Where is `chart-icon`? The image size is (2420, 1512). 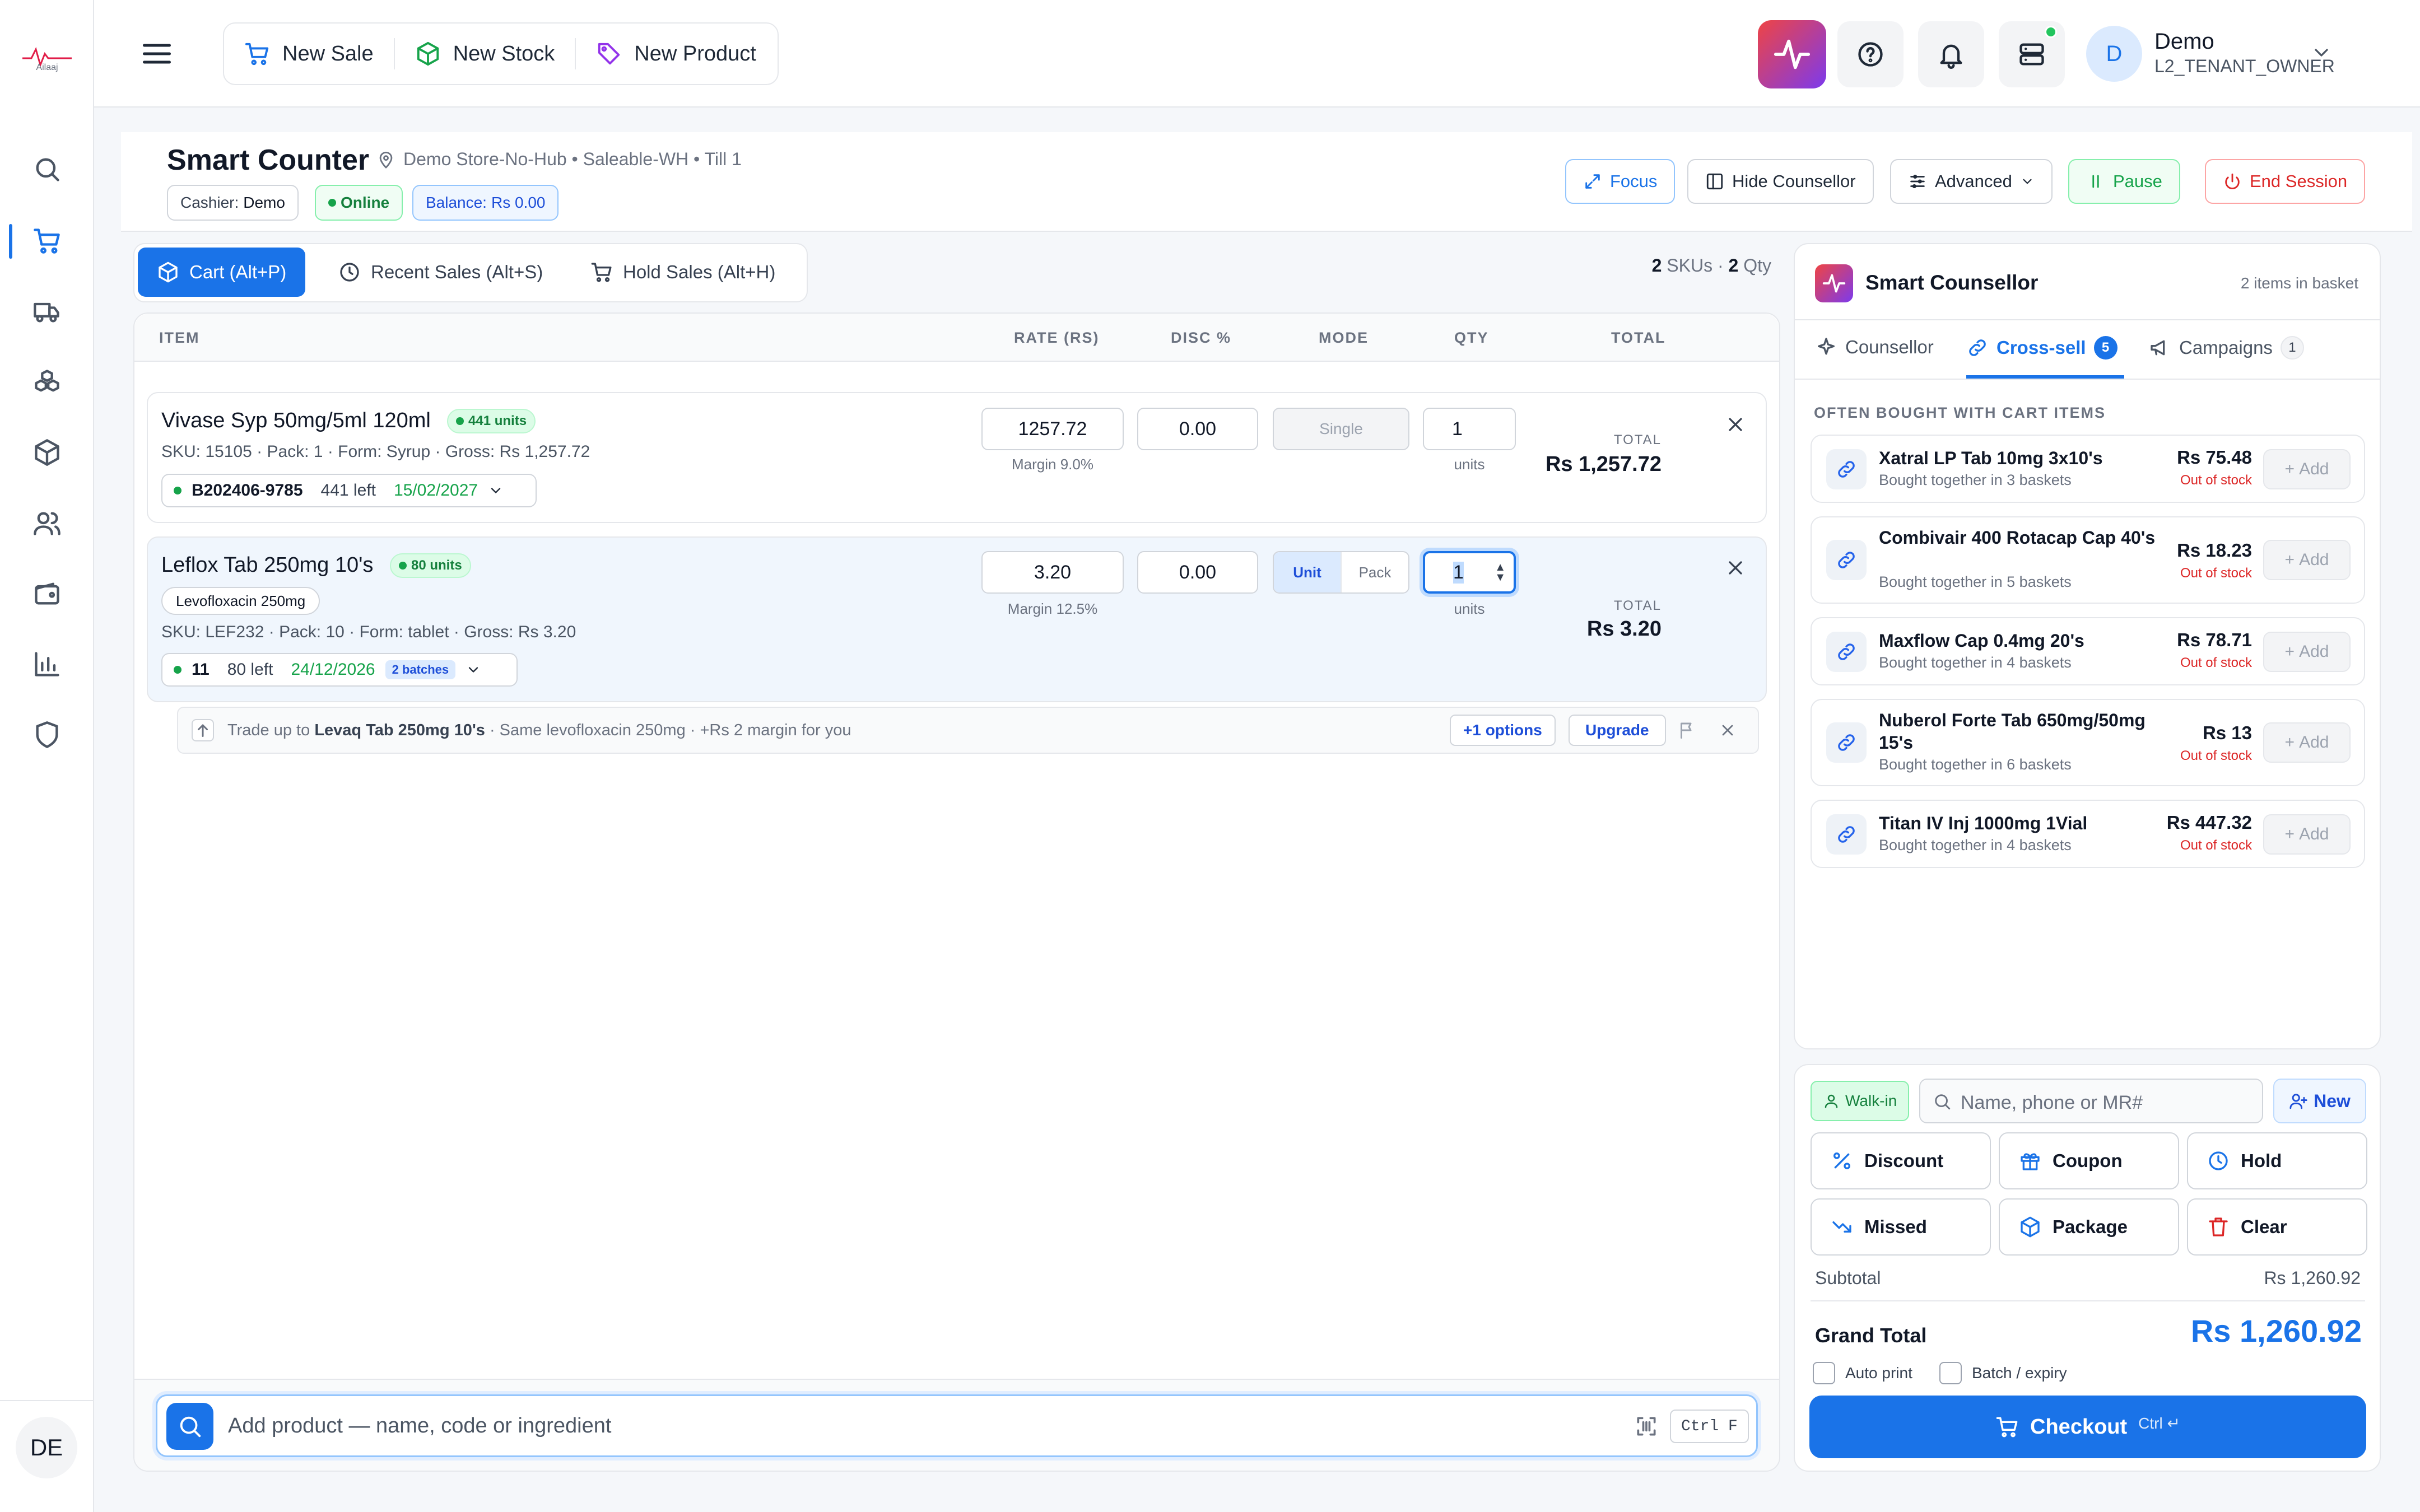
chart-icon is located at coordinates (47, 664).